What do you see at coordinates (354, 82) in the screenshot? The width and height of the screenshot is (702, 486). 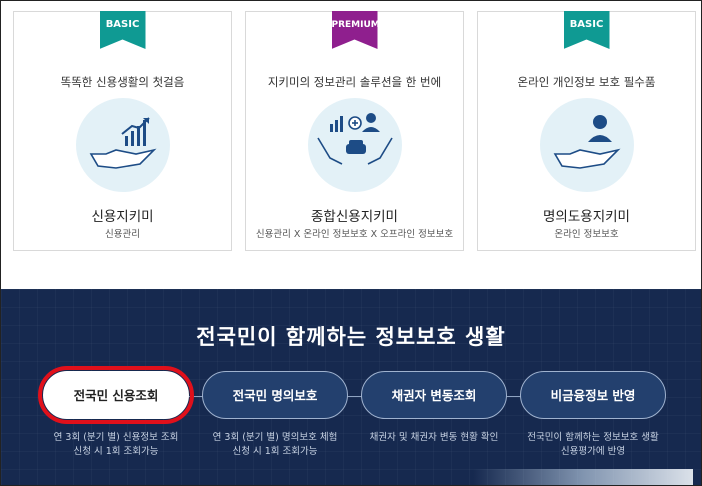 I see `card-tagline: 지키미의 정보관리 솔루션을 한 번에` at bounding box center [354, 82].